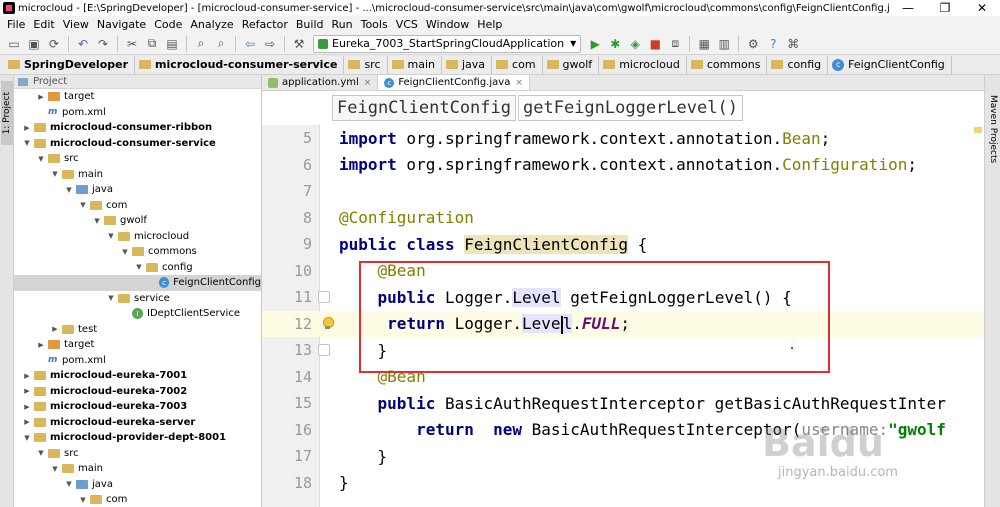 The width and height of the screenshot is (1000, 507). What do you see at coordinates (908, 8) in the screenshot?
I see `minimize-button: —` at bounding box center [908, 8].